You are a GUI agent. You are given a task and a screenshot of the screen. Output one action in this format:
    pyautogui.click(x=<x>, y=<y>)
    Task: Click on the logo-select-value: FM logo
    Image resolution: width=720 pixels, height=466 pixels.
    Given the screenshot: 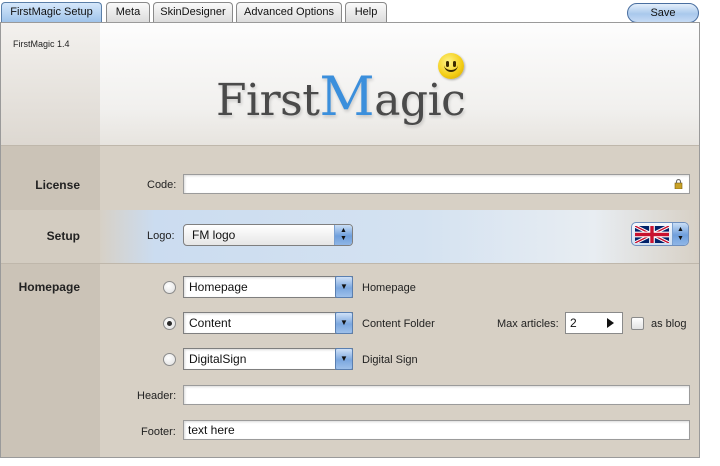 What is the action you would take?
    pyautogui.click(x=214, y=235)
    